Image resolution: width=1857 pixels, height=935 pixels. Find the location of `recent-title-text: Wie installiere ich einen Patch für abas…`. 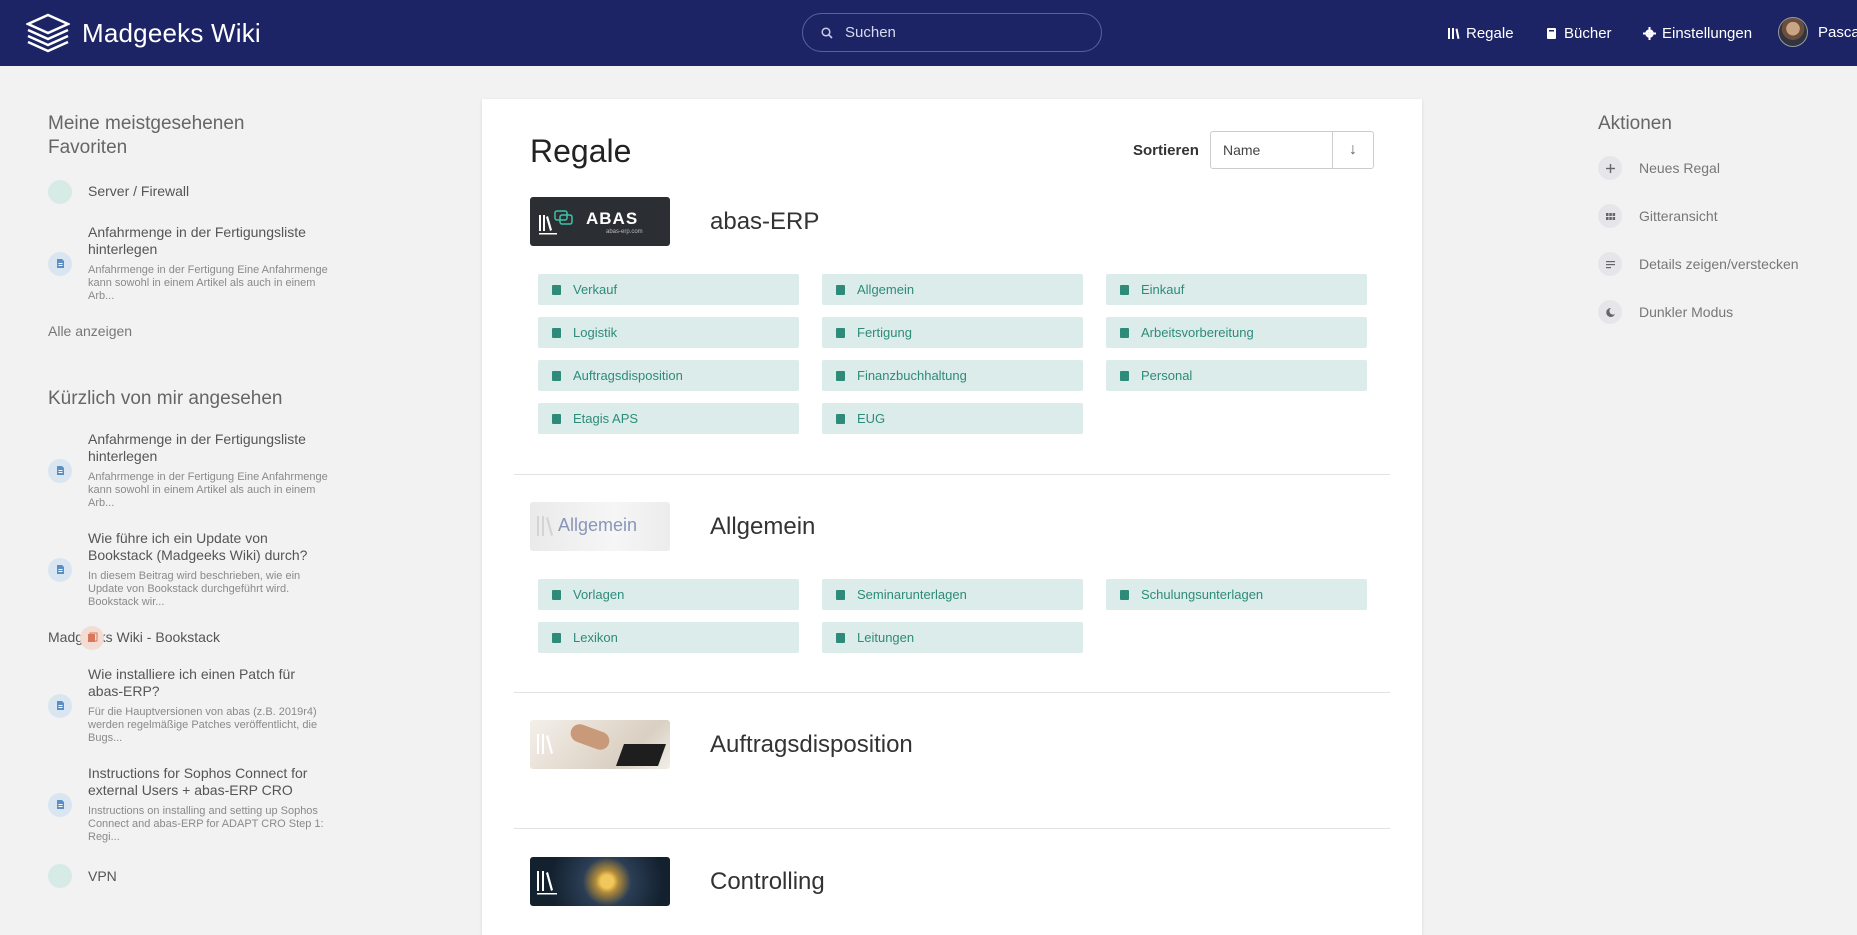

recent-title-text: Wie installiere ich einen Patch für abas… is located at coordinates (191, 682).